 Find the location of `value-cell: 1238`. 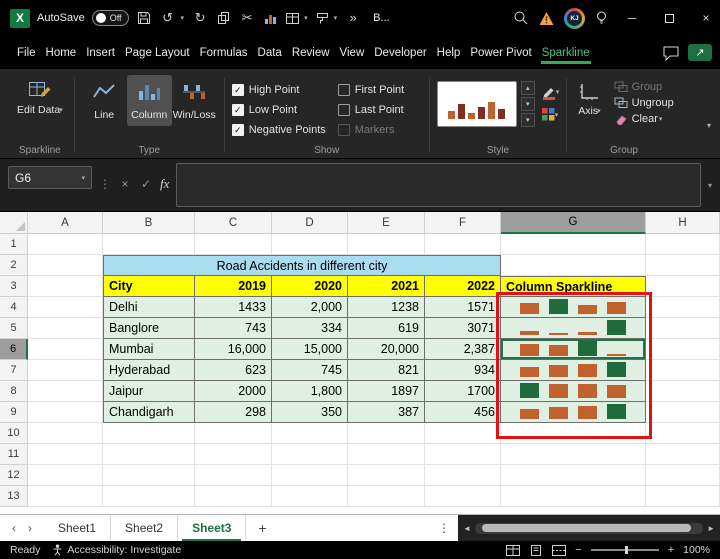

value-cell: 1238 is located at coordinates (386, 307).